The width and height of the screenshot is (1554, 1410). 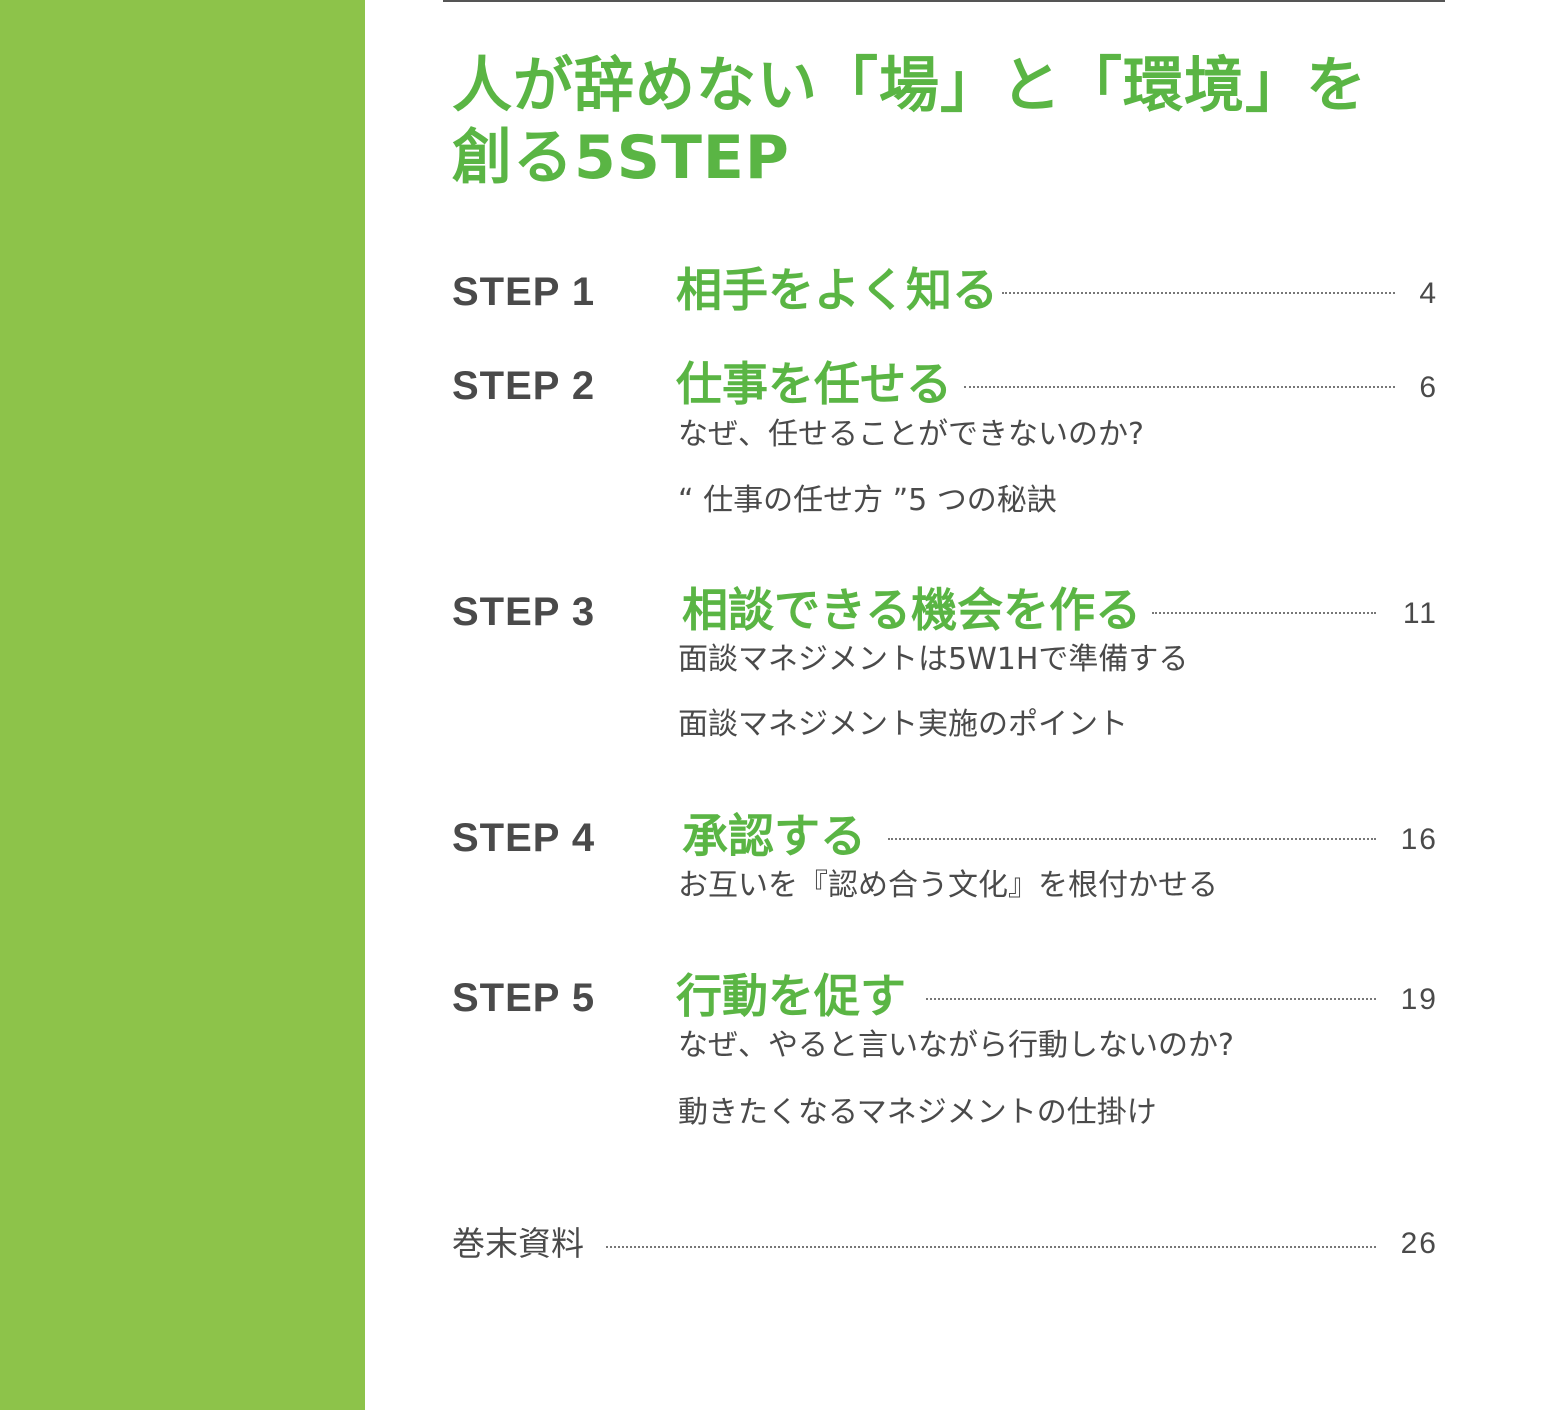 What do you see at coordinates (912, 610) in the screenshot?
I see `step-heading: 相談できる機会を作る` at bounding box center [912, 610].